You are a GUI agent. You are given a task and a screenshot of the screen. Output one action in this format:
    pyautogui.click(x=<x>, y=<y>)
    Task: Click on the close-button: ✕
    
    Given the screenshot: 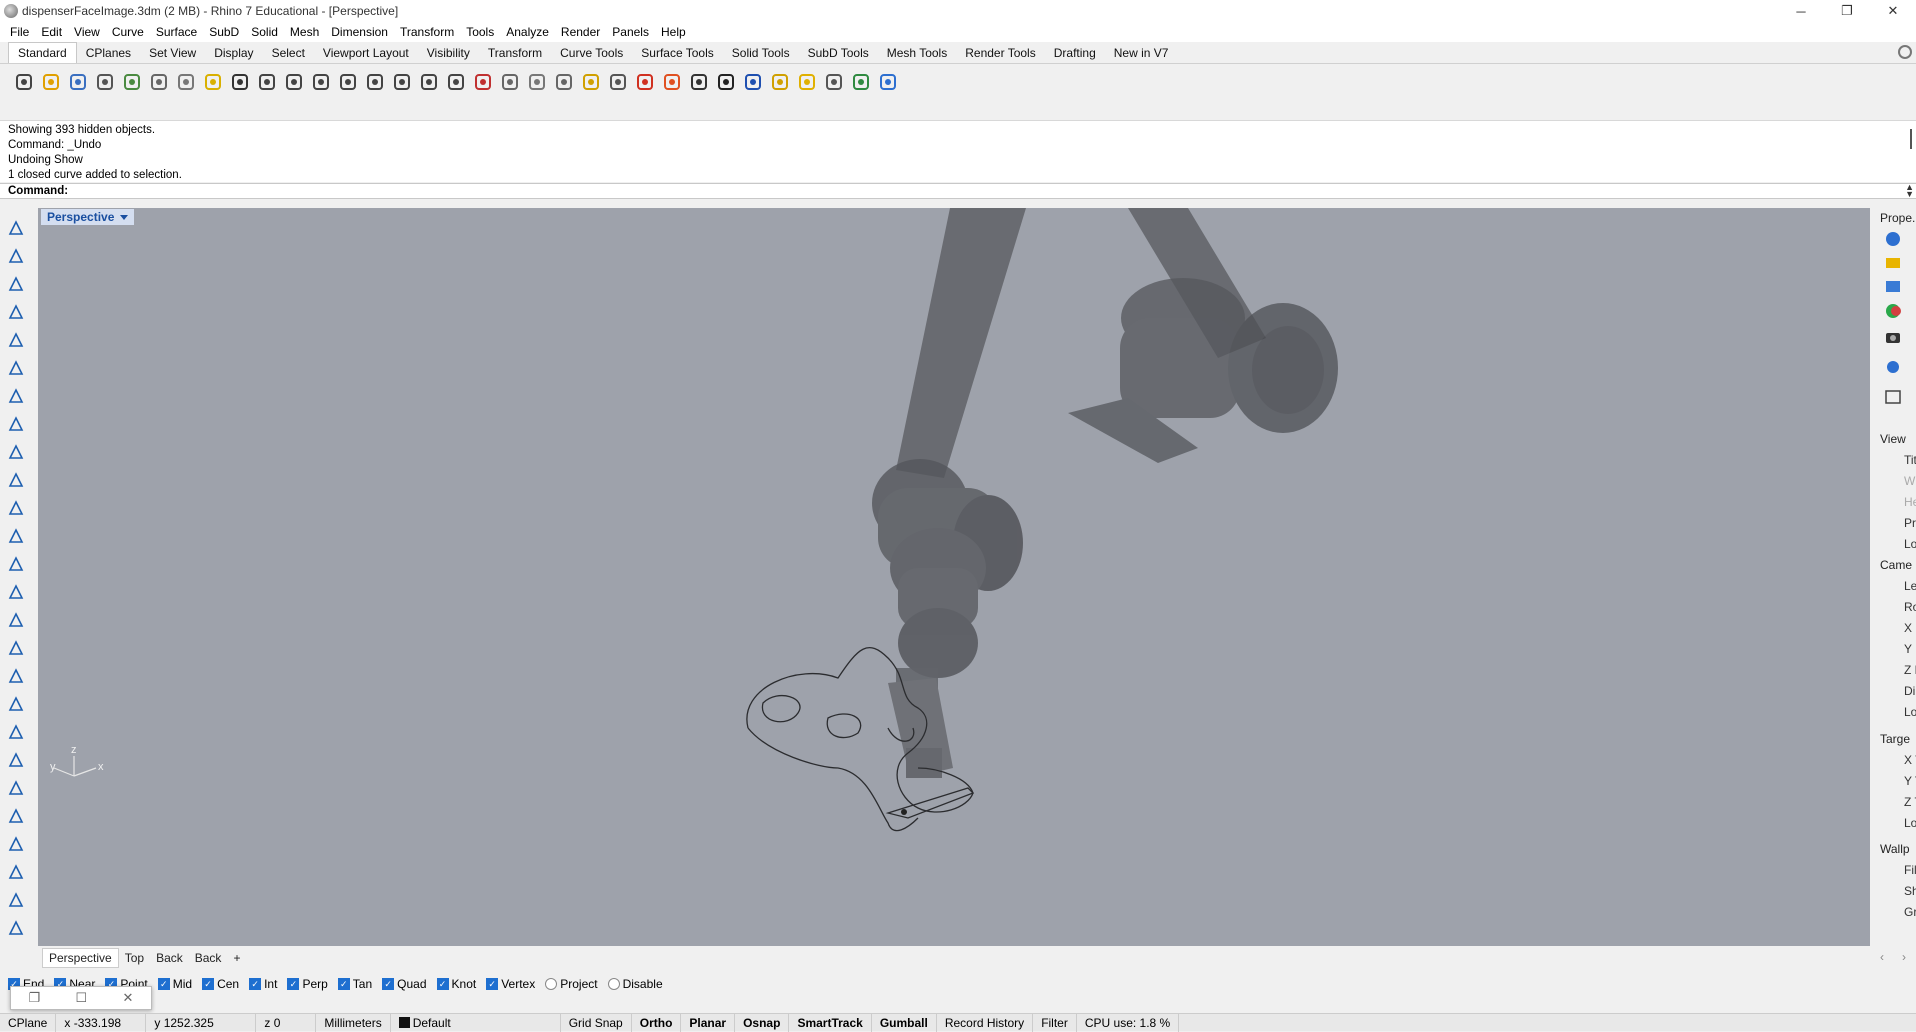 What is the action you would take?
    pyautogui.click(x=1893, y=11)
    